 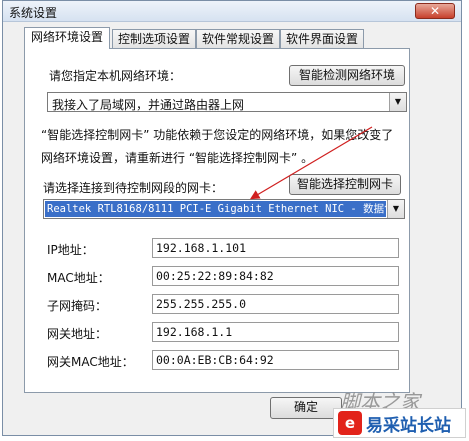 What do you see at coordinates (67, 38) in the screenshot?
I see `tab-network: 网络环境设置` at bounding box center [67, 38].